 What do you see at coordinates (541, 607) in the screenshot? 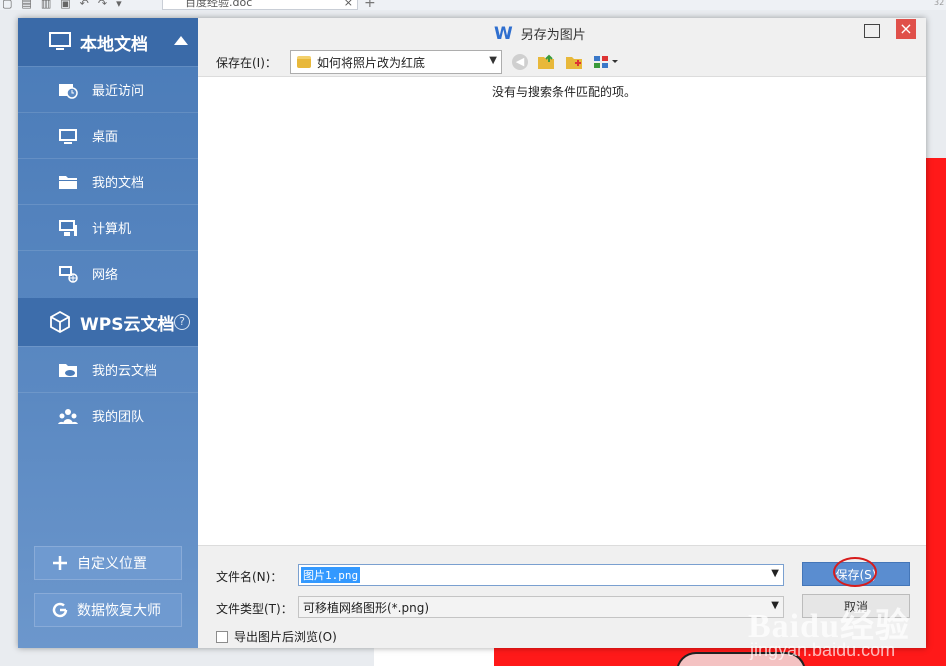
I see `filetype-dropdown: 可移植网络图形(*.png) ▼` at bounding box center [541, 607].